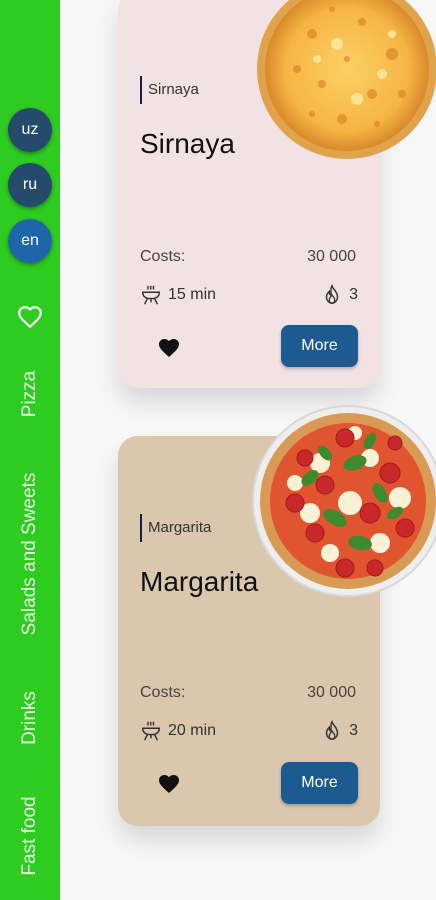 The height and width of the screenshot is (900, 436). Describe the element at coordinates (344, 501) in the screenshot. I see `margherita-pizza-image` at that location.